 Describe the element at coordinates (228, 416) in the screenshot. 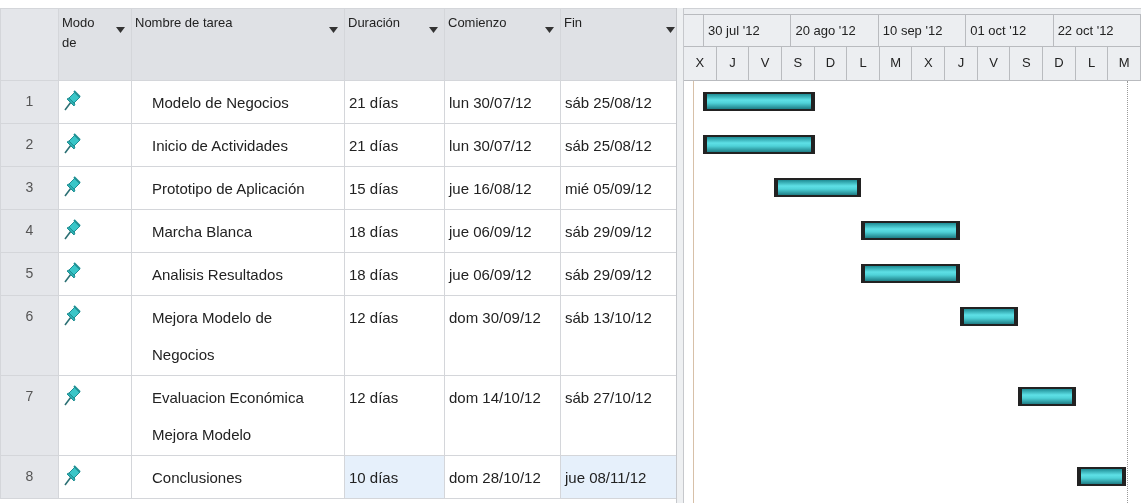

I see `task-name: Evaluacion Económica Mejora Modelo` at that location.